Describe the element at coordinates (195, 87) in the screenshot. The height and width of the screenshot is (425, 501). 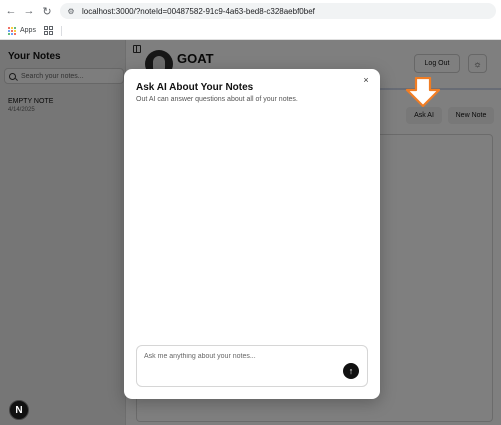
I see `dialog-title: Ask AI About Your Notes` at that location.